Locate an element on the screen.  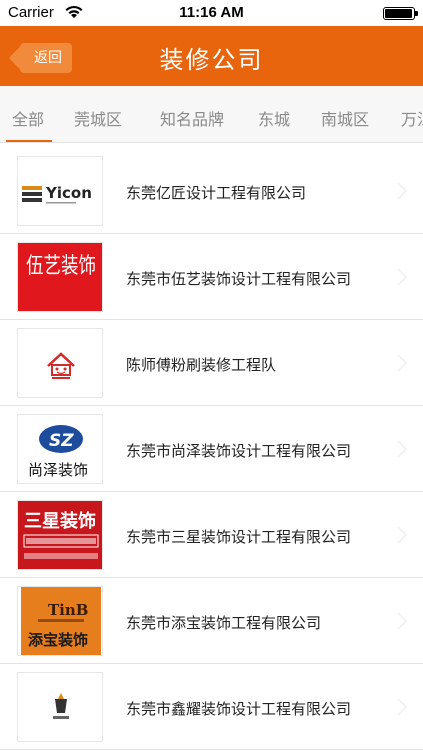
clock: 11:16 AM is located at coordinates (211, 12).